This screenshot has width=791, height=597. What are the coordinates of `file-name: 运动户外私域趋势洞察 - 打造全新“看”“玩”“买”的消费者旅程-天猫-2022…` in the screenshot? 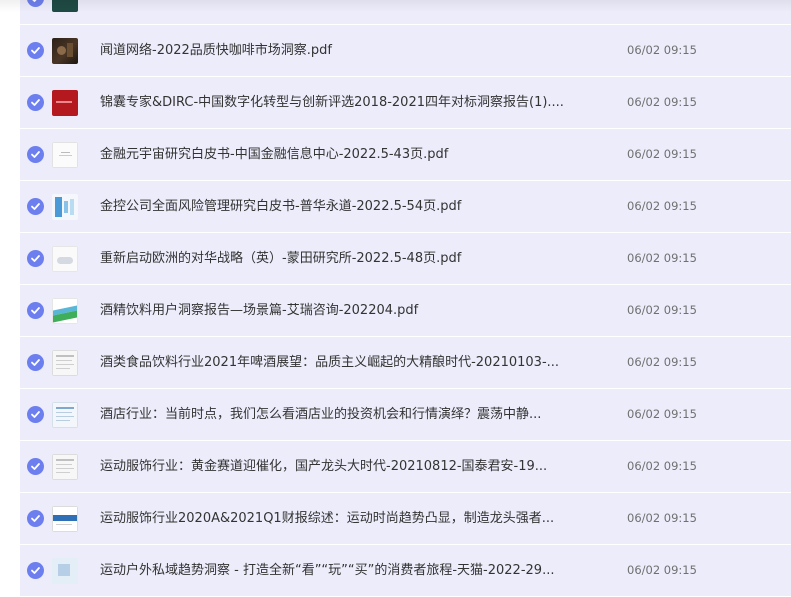 It's located at (350, 570).